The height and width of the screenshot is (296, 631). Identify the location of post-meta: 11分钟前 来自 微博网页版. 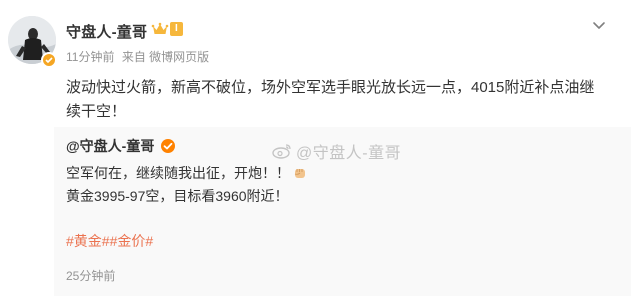
(139, 56).